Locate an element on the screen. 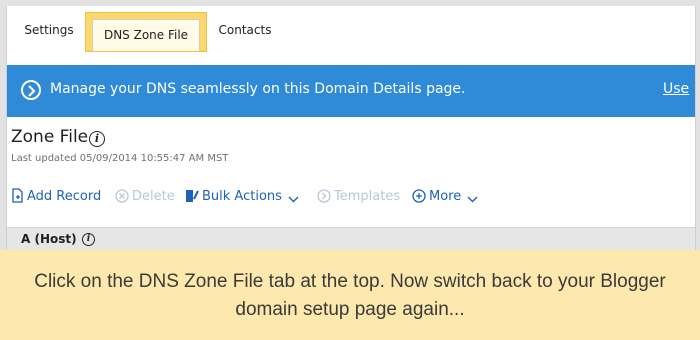  plus-circle-icon is located at coordinates (419, 196).